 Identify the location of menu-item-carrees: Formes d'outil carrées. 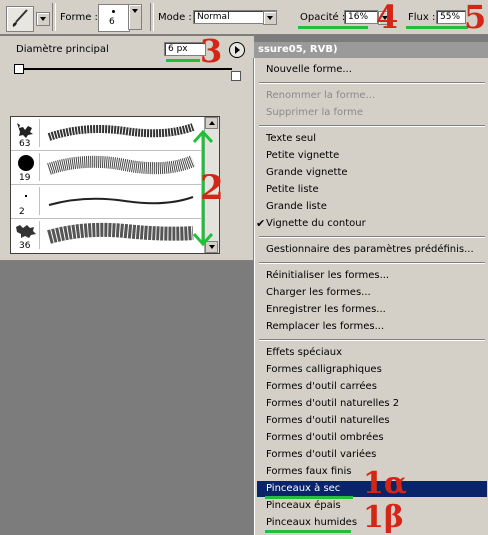
(321, 386).